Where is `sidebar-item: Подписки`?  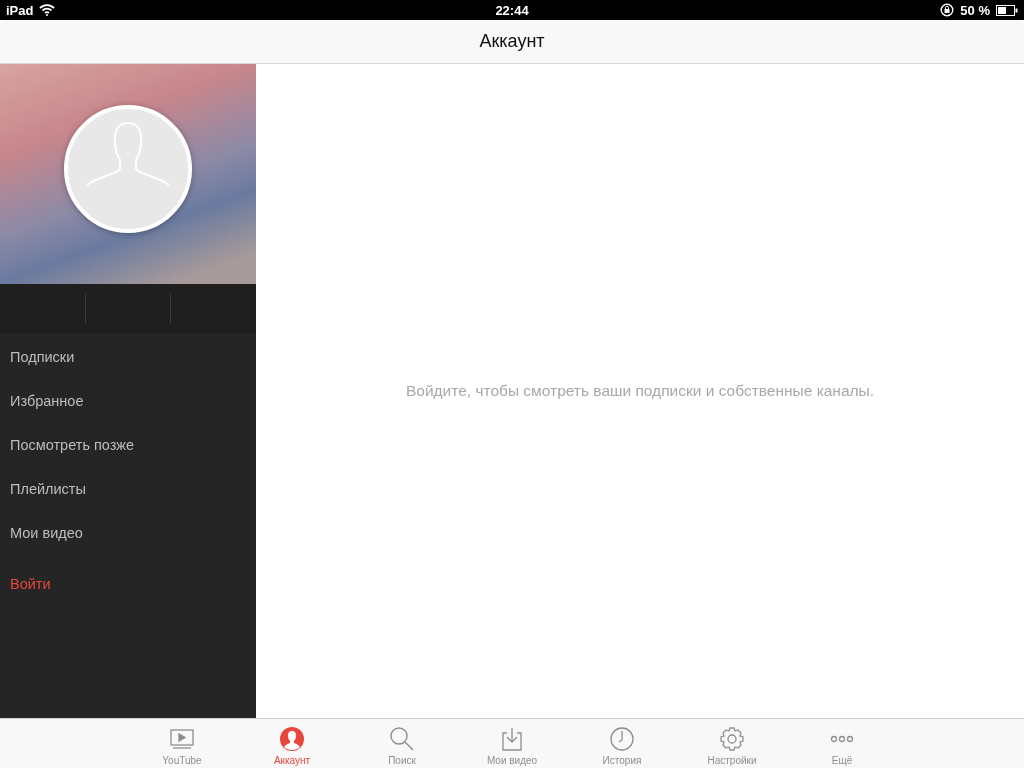
sidebar-item: Подписки is located at coordinates (37, 357).